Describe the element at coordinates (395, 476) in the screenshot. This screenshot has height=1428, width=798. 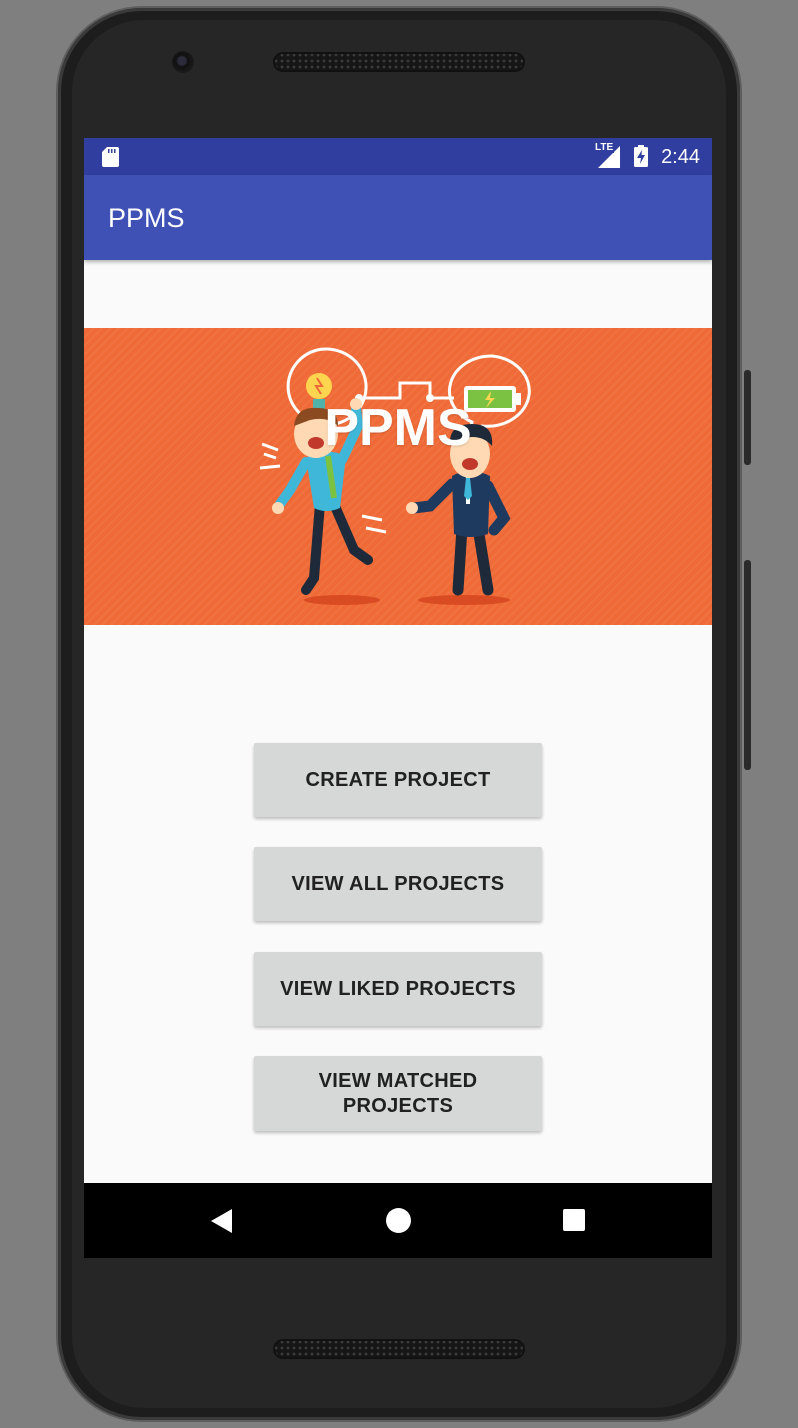
I see `banner-illustration` at that location.